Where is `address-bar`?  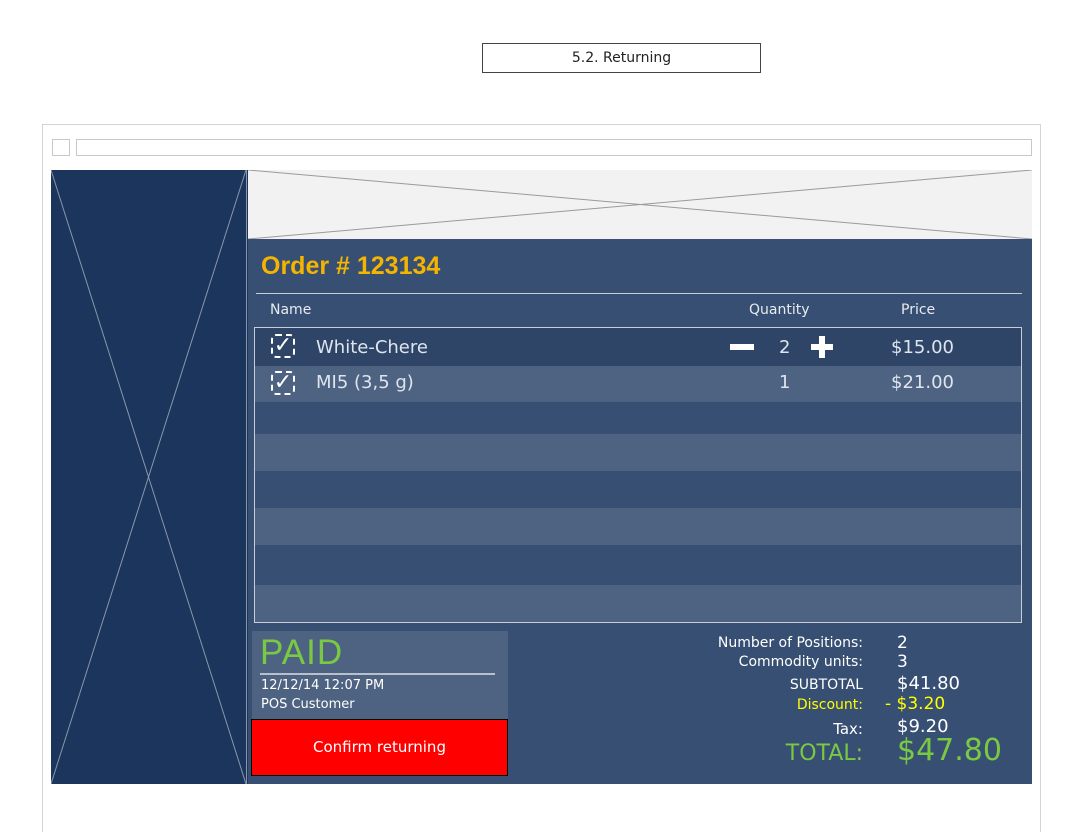 address-bar is located at coordinates (554, 147).